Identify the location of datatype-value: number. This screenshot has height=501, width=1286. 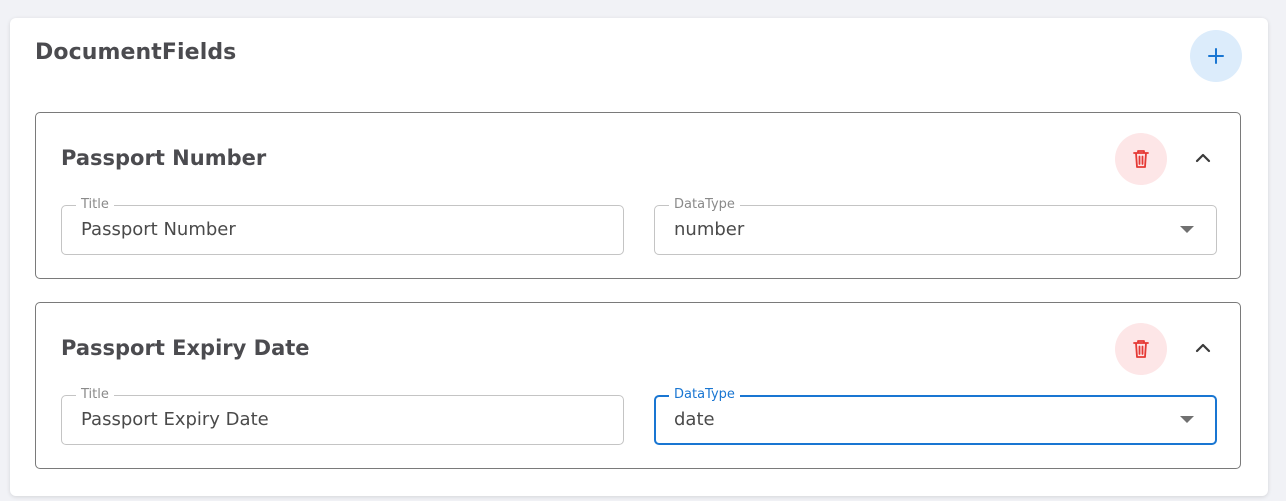
(709, 229).